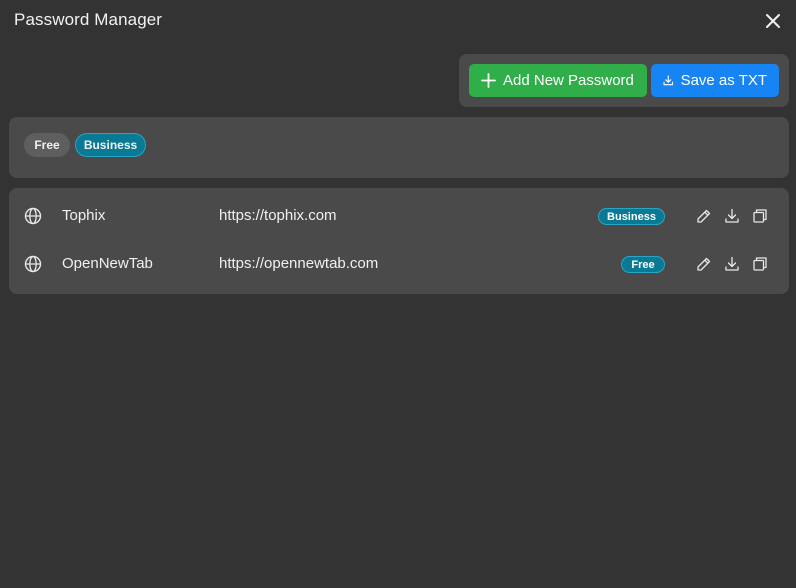  I want to click on window-title: Password Manager, so click(88, 19).